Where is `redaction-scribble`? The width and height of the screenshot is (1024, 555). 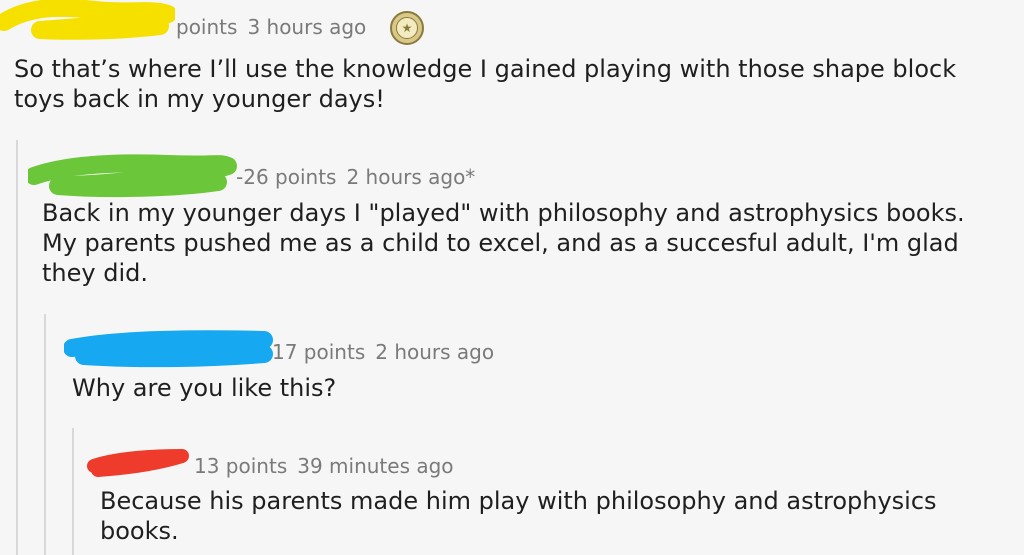 redaction-scribble is located at coordinates (138, 463).